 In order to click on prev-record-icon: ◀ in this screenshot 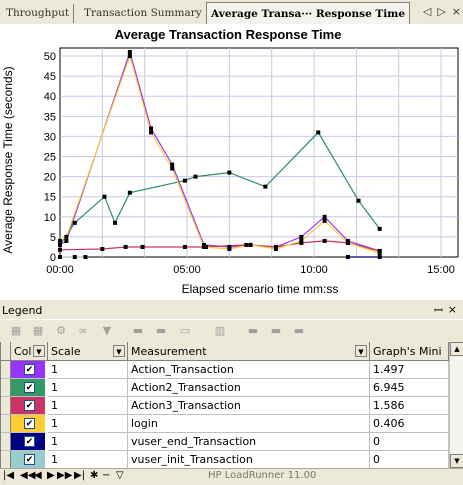, I will do `click(38, 475)`.